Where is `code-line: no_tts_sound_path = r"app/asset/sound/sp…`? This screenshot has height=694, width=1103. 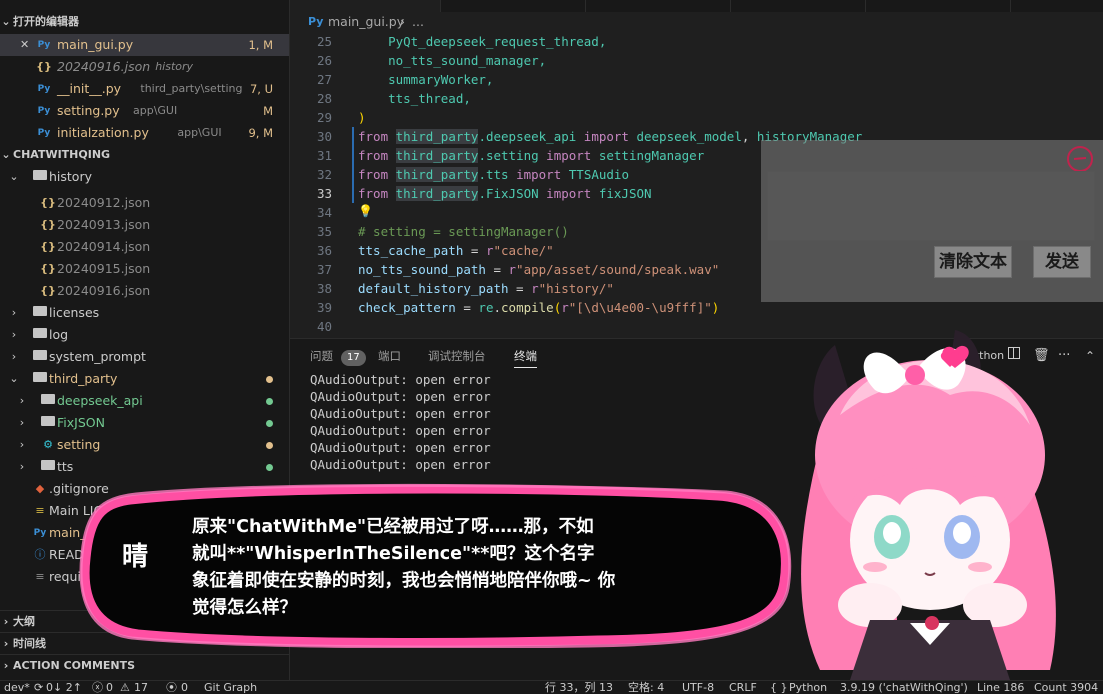
code-line: no_tts_sound_path = r"app/asset/sound/sp… is located at coordinates (538, 269).